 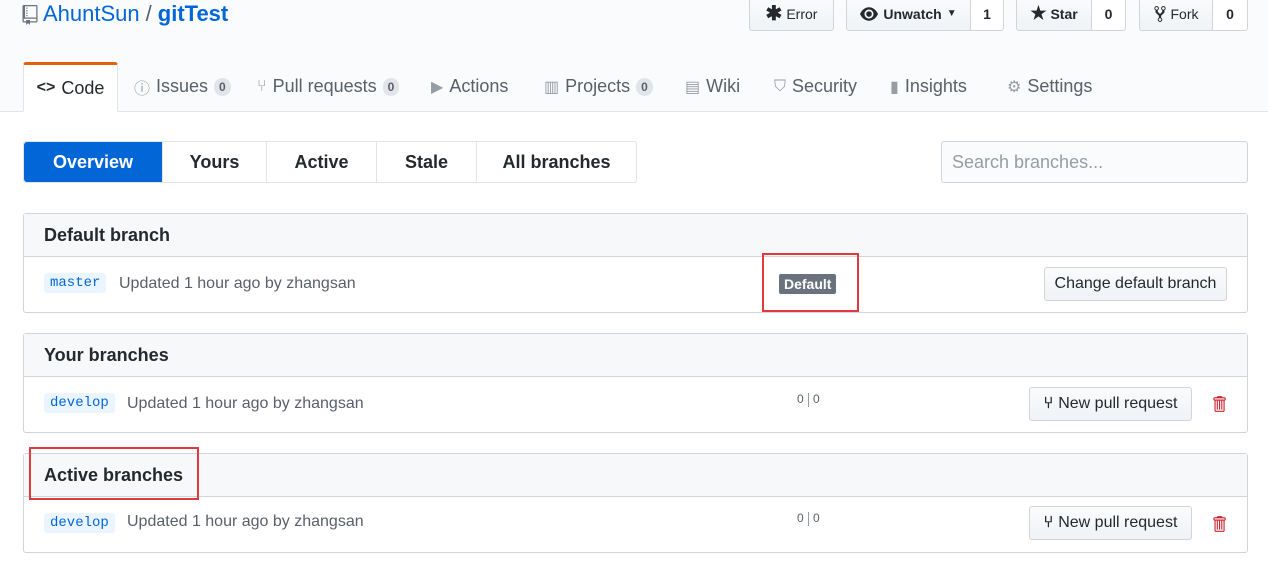 What do you see at coordinates (391, 86) in the screenshot?
I see `pull-requests-count: 0` at bounding box center [391, 86].